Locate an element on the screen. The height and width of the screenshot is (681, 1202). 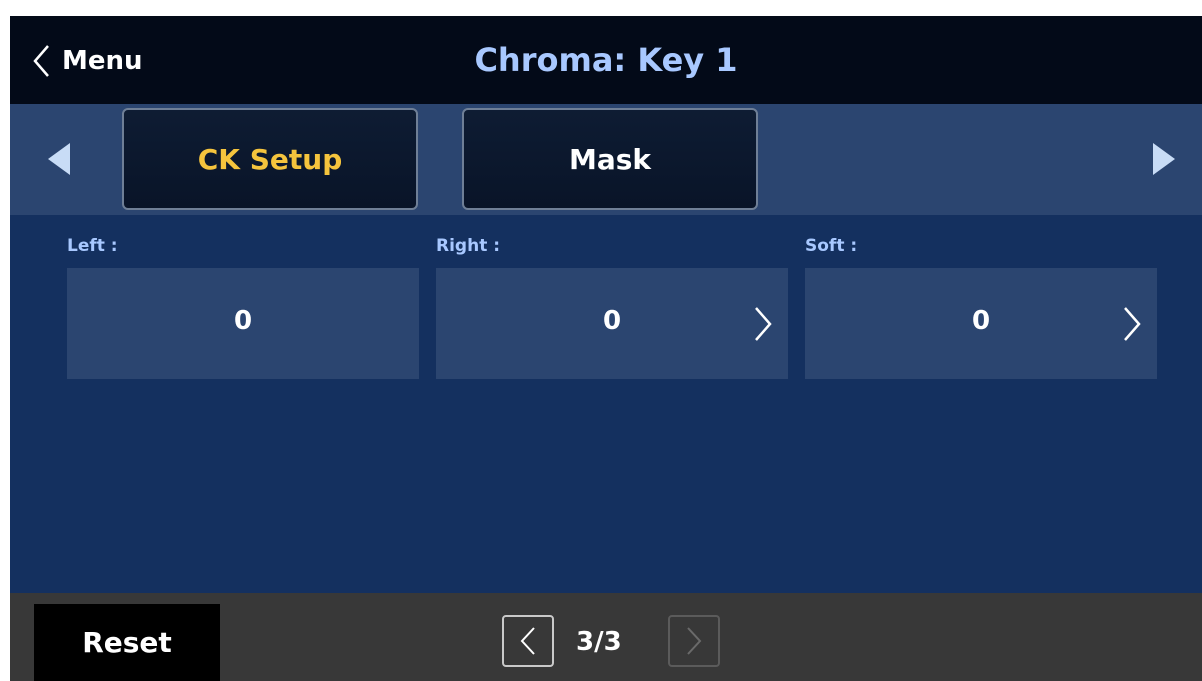
soft-field-value: 0 is located at coordinates (981, 321).